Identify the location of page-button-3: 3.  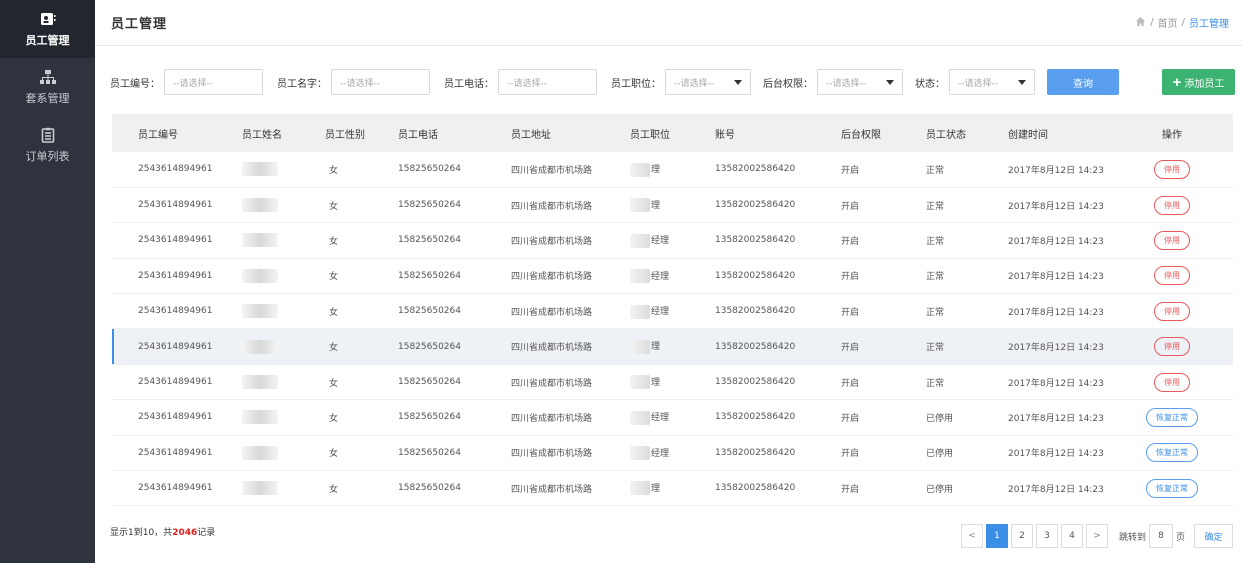
(1046, 536).